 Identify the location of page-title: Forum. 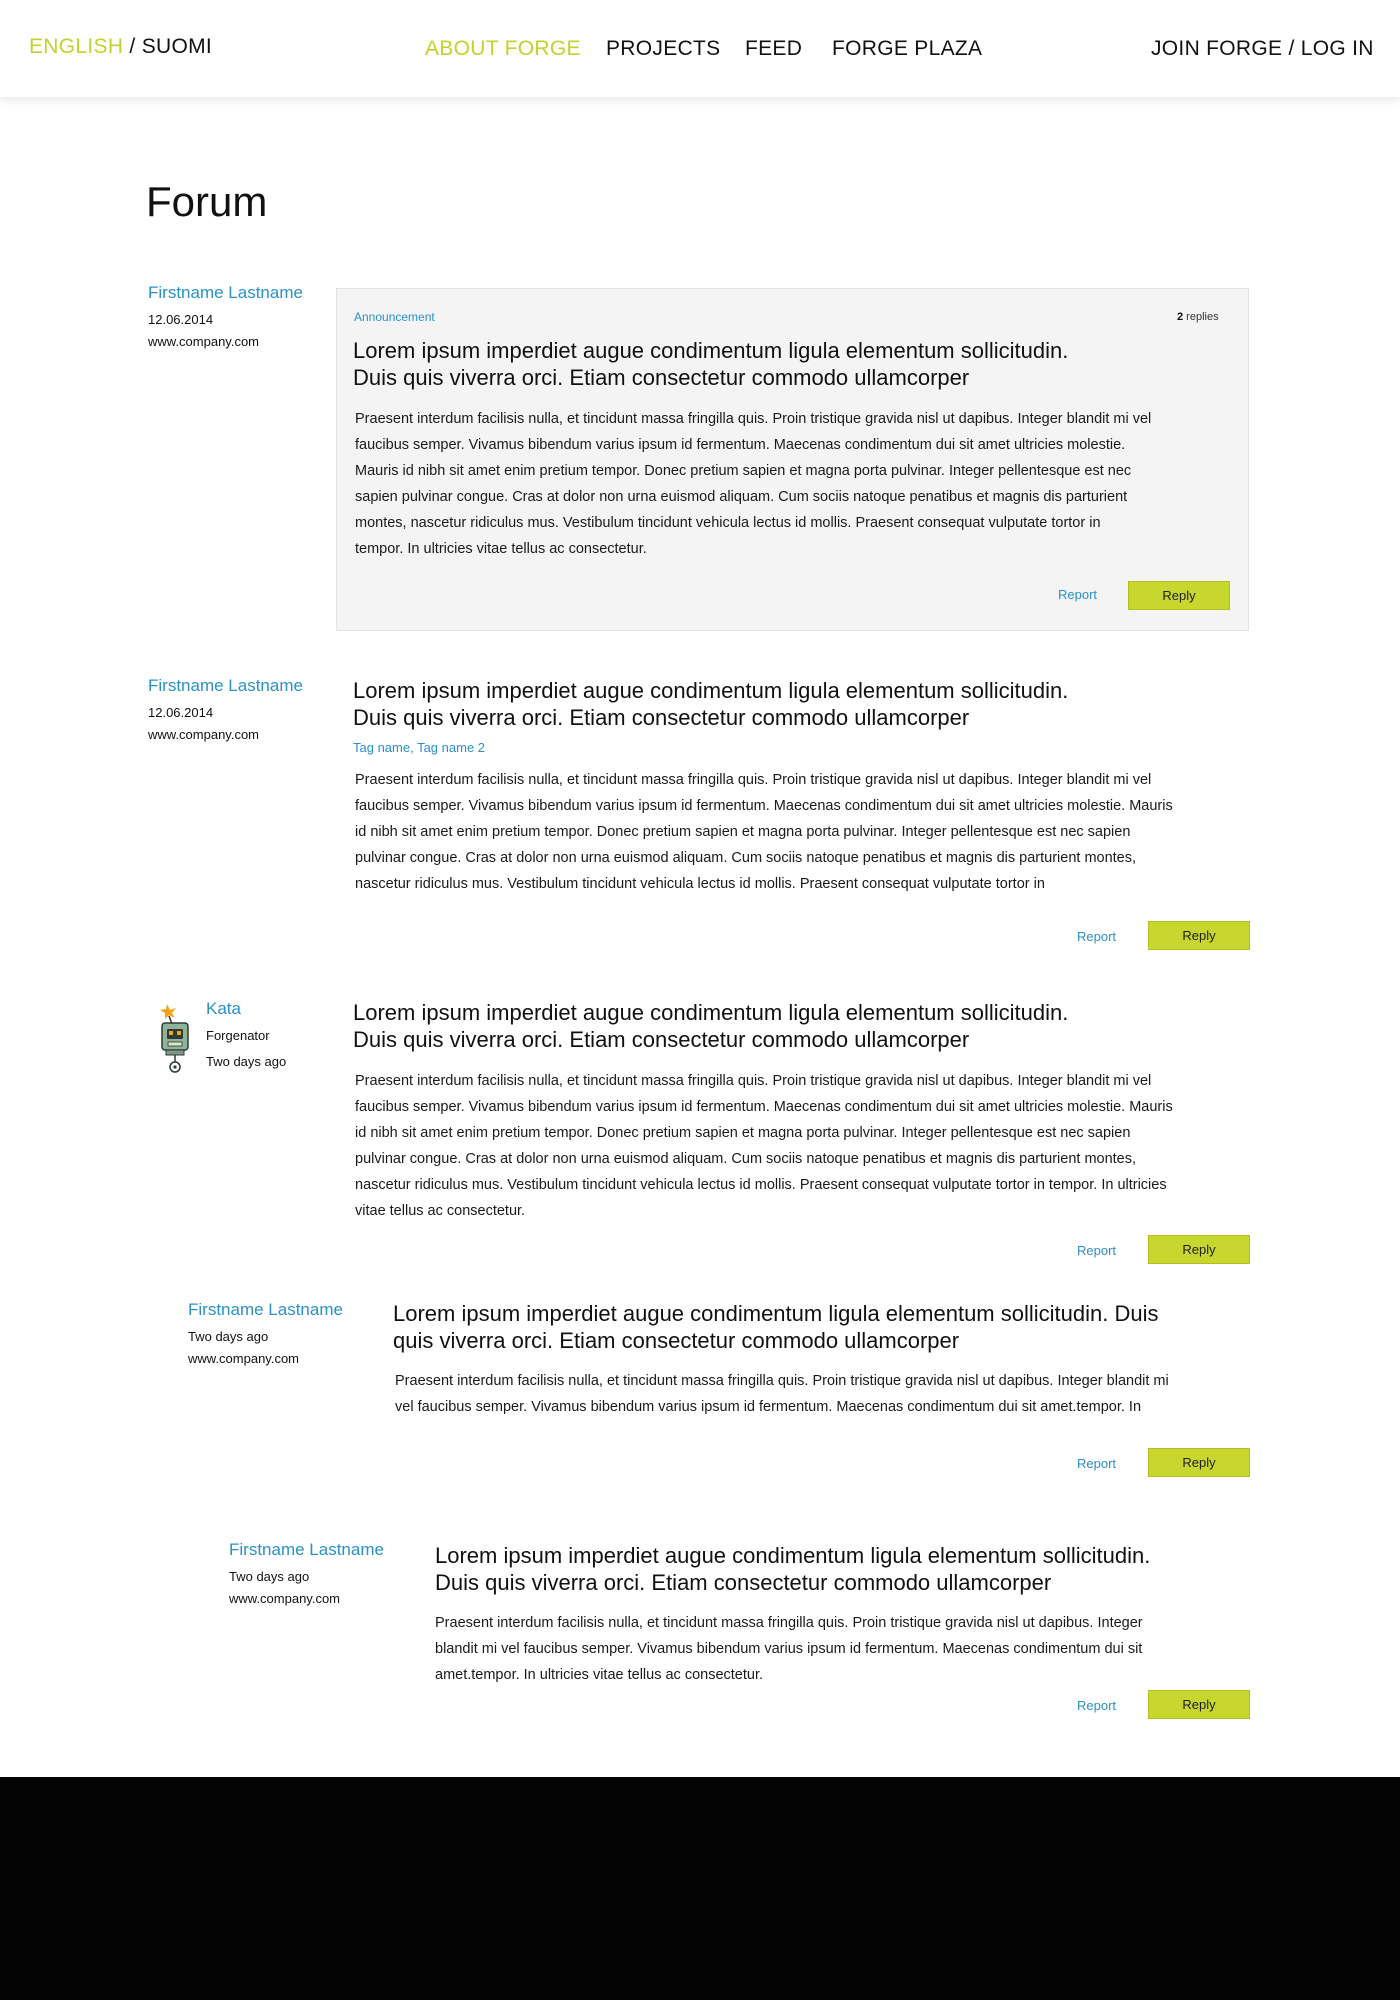
(207, 201).